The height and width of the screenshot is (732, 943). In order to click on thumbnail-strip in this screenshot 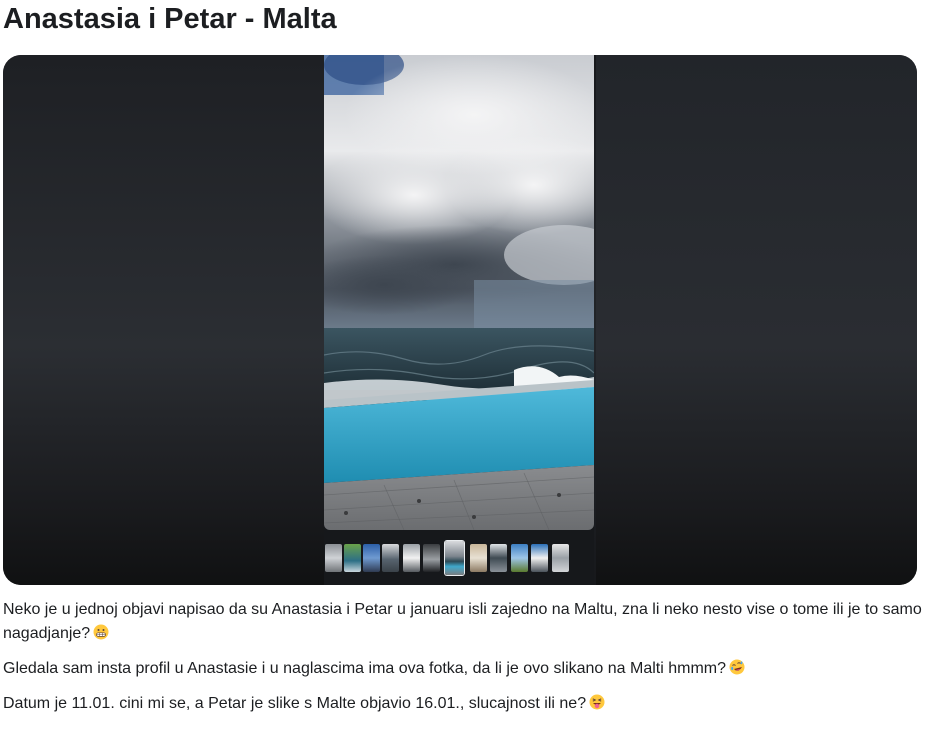, I will do `click(459, 558)`.